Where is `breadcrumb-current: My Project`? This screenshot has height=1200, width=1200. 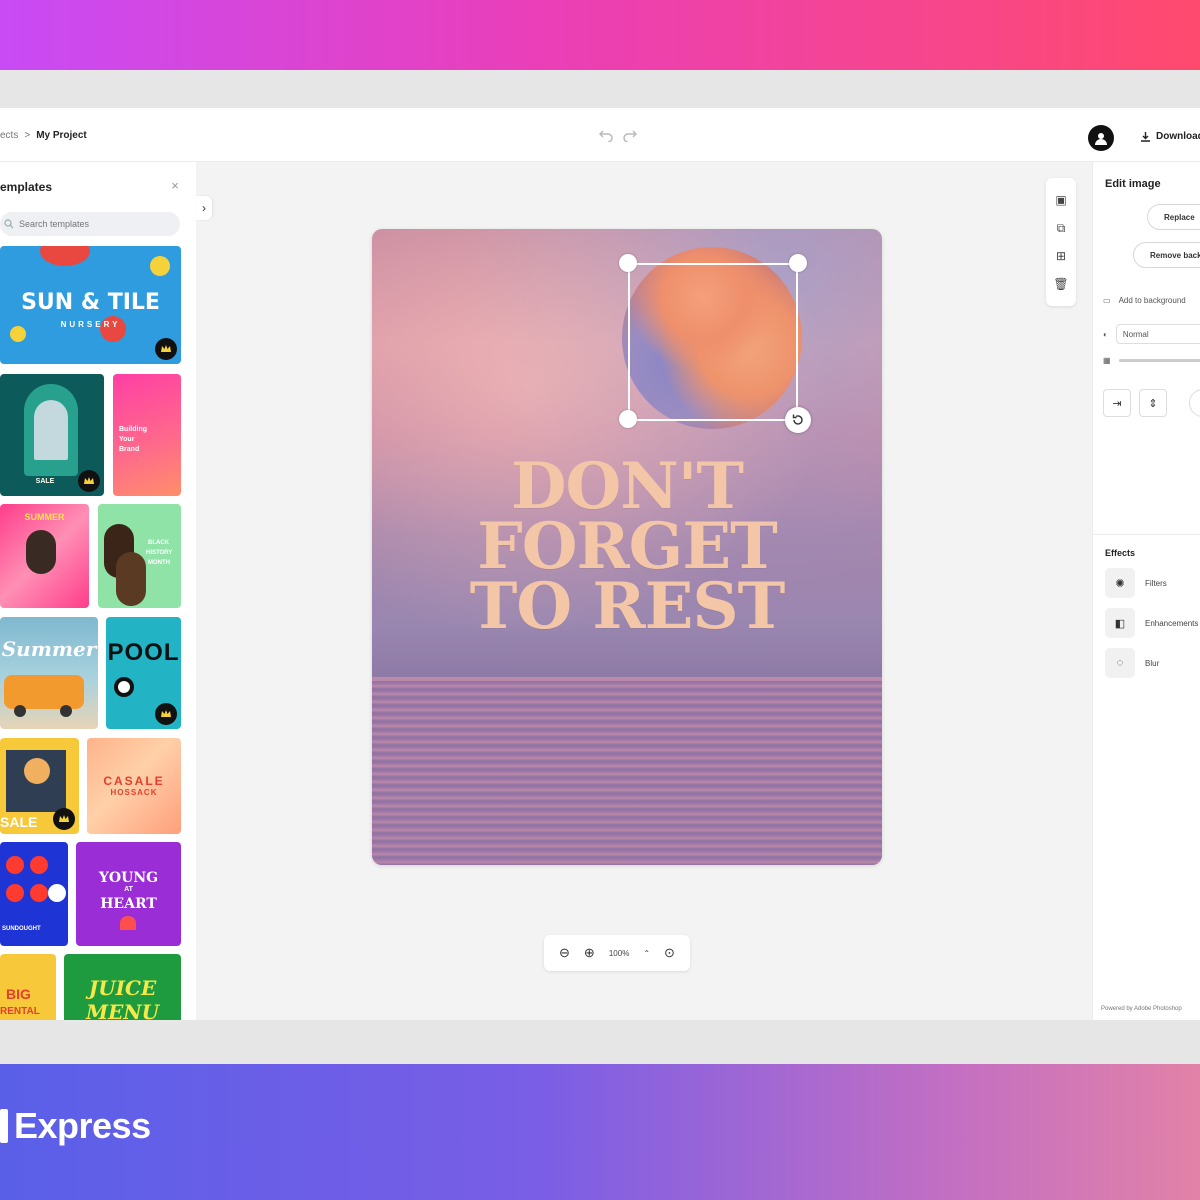 breadcrumb-current: My Project is located at coordinates (61, 135).